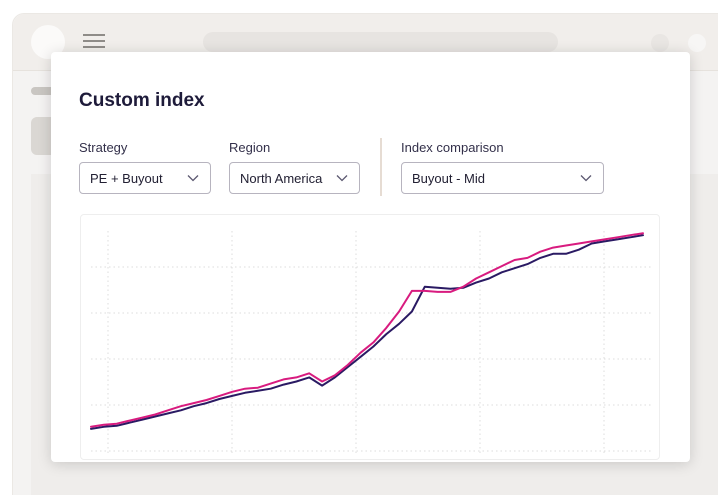 Image resolution: width=718 pixels, height=495 pixels. I want to click on strategy-select-value: PE + Buyout, so click(126, 178).